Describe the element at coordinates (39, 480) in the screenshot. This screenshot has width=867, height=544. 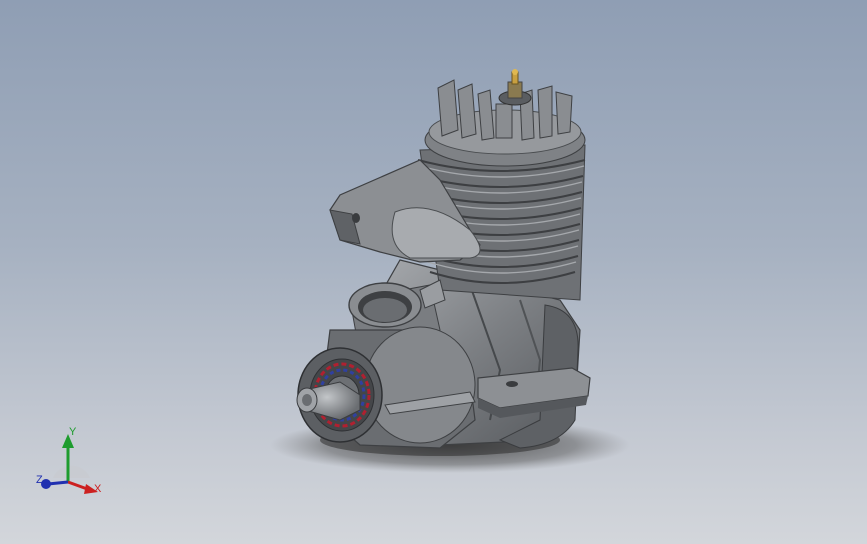
I see `z-axis-label: Z` at that location.